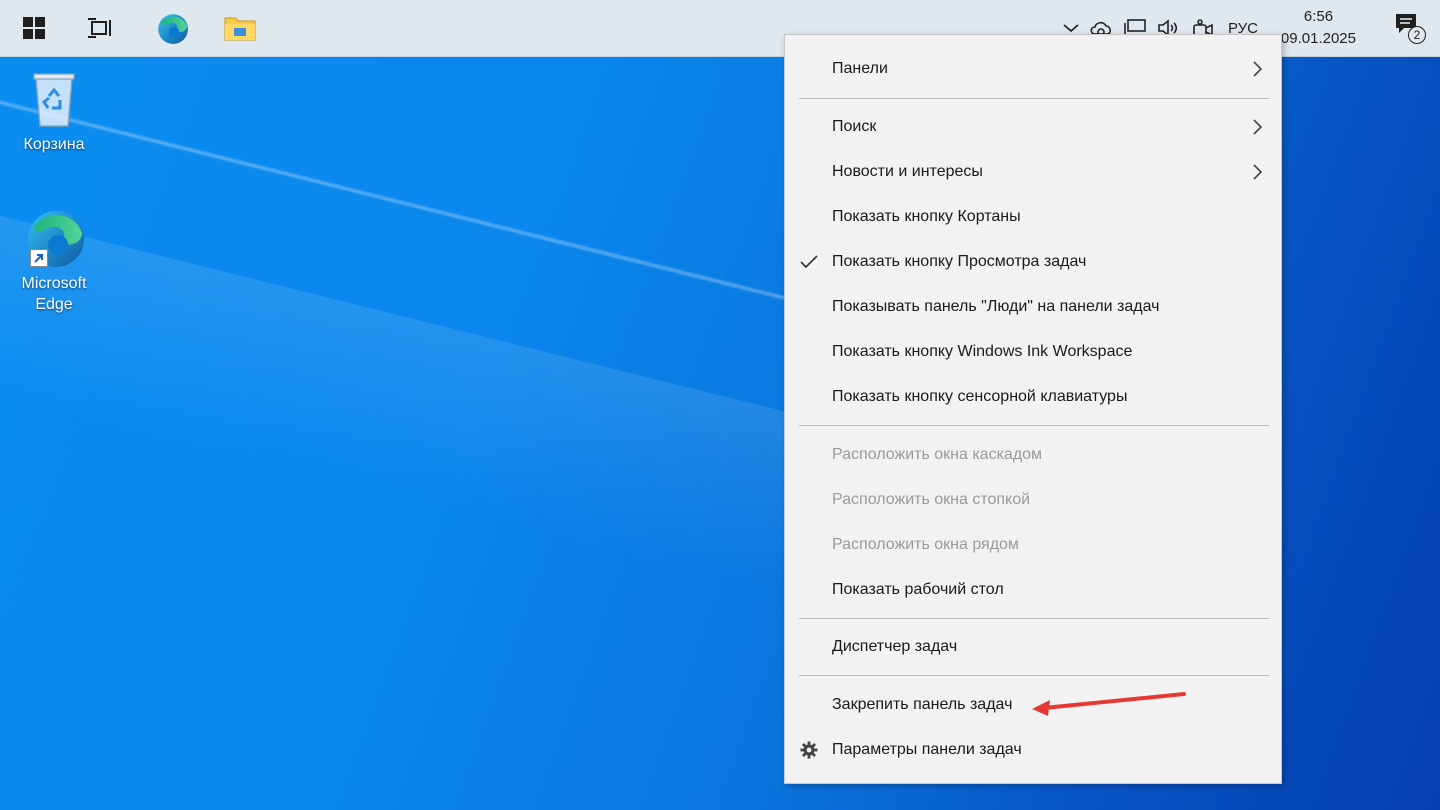 The image size is (1440, 810). What do you see at coordinates (959, 261) in the screenshot?
I see `menu-item-label: Показать кнопку Просмотра задач` at bounding box center [959, 261].